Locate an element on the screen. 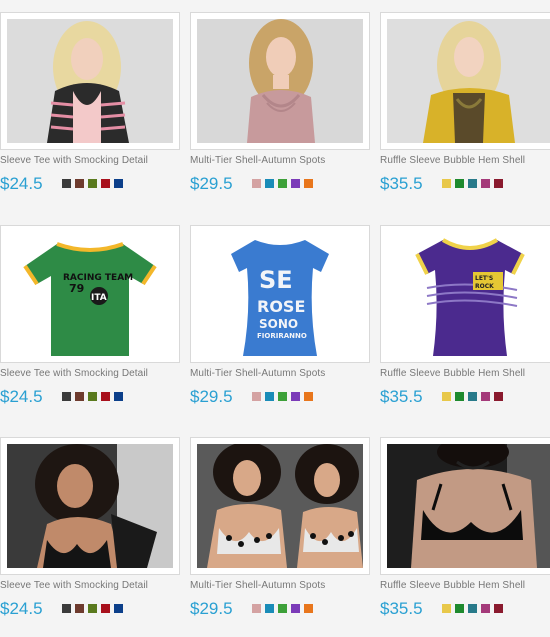 Image resolution: width=550 pixels, height=637 pixels. woman-pink-ruffle-top-photo is located at coordinates (280, 81).